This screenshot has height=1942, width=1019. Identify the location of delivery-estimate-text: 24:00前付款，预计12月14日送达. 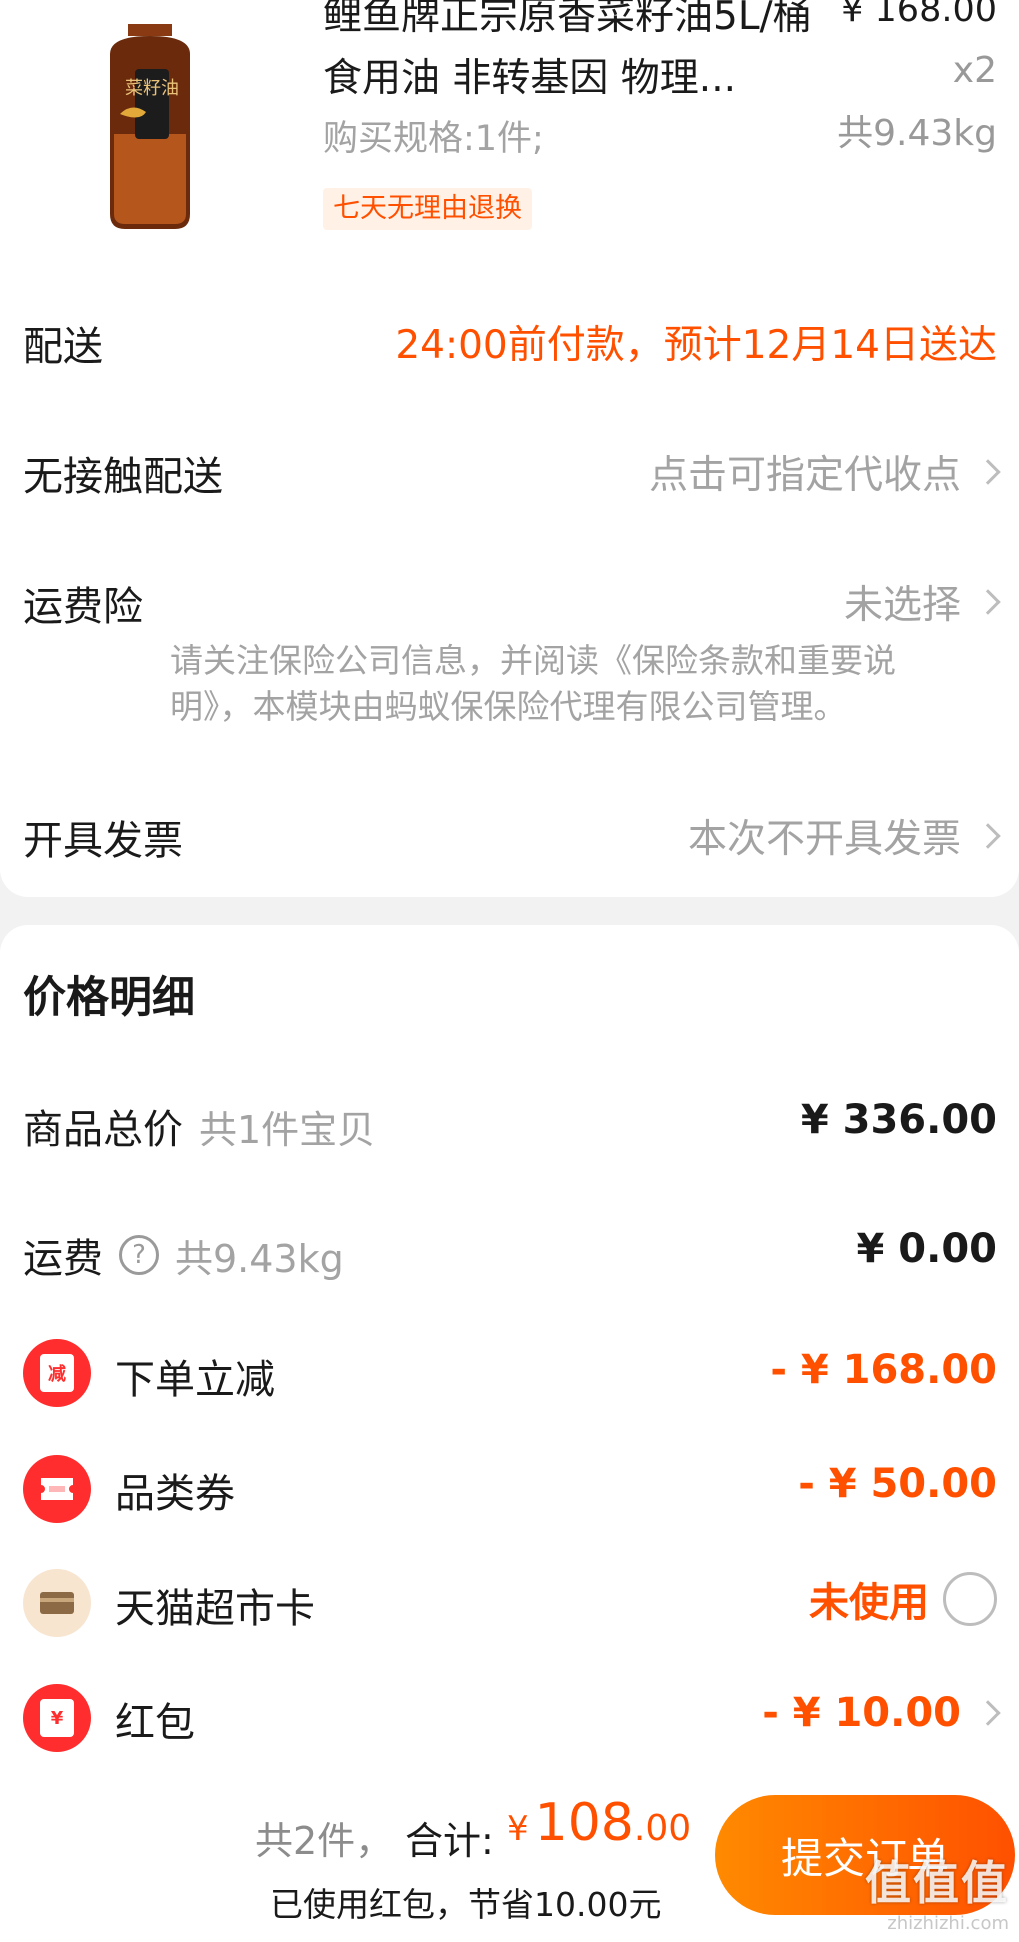
(696, 345).